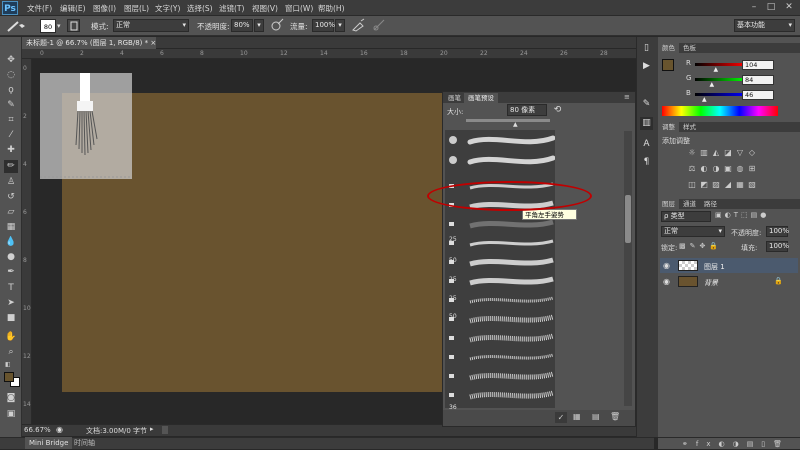 This screenshot has height=450, width=800. Describe the element at coordinates (11, 398) in the screenshot. I see `quick-mask-icon: ◙` at that location.